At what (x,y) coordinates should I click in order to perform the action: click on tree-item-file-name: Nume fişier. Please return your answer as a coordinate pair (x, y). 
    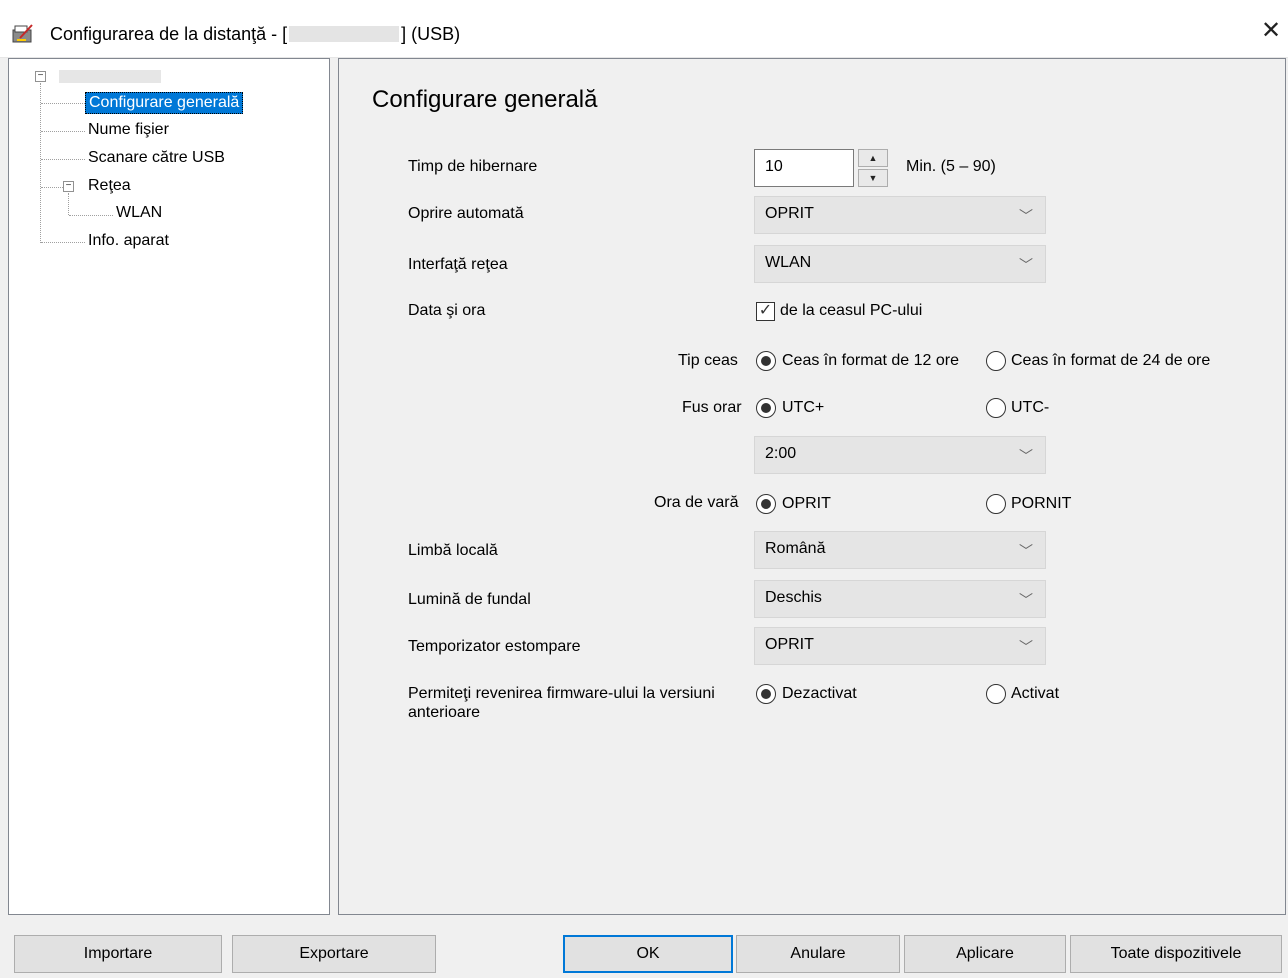
    Looking at the image, I should click on (128, 130).